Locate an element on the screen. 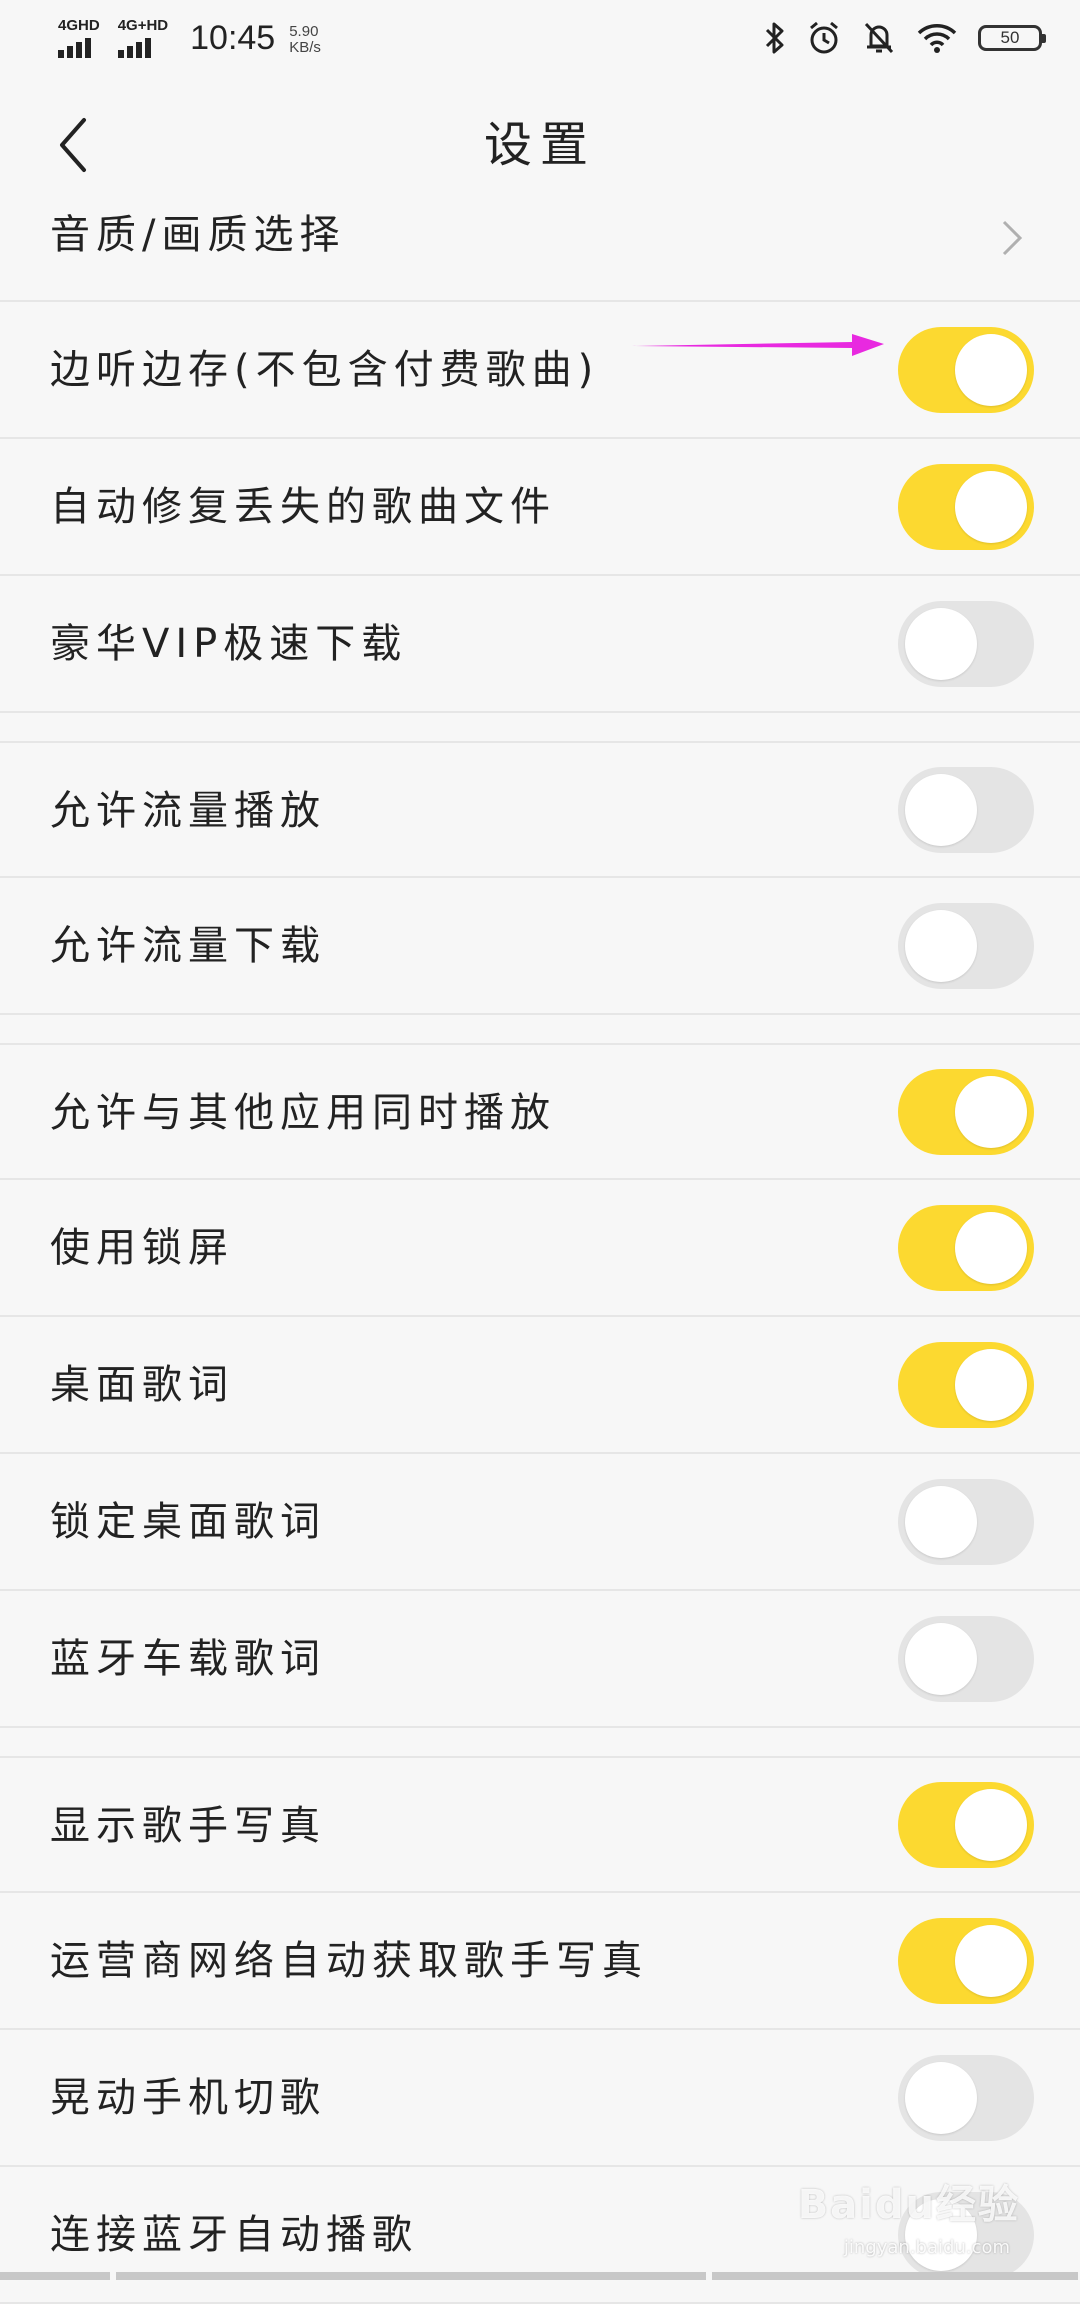  setting-shake-to-switch: 晃动手机切歌 is located at coordinates (540, 2098).